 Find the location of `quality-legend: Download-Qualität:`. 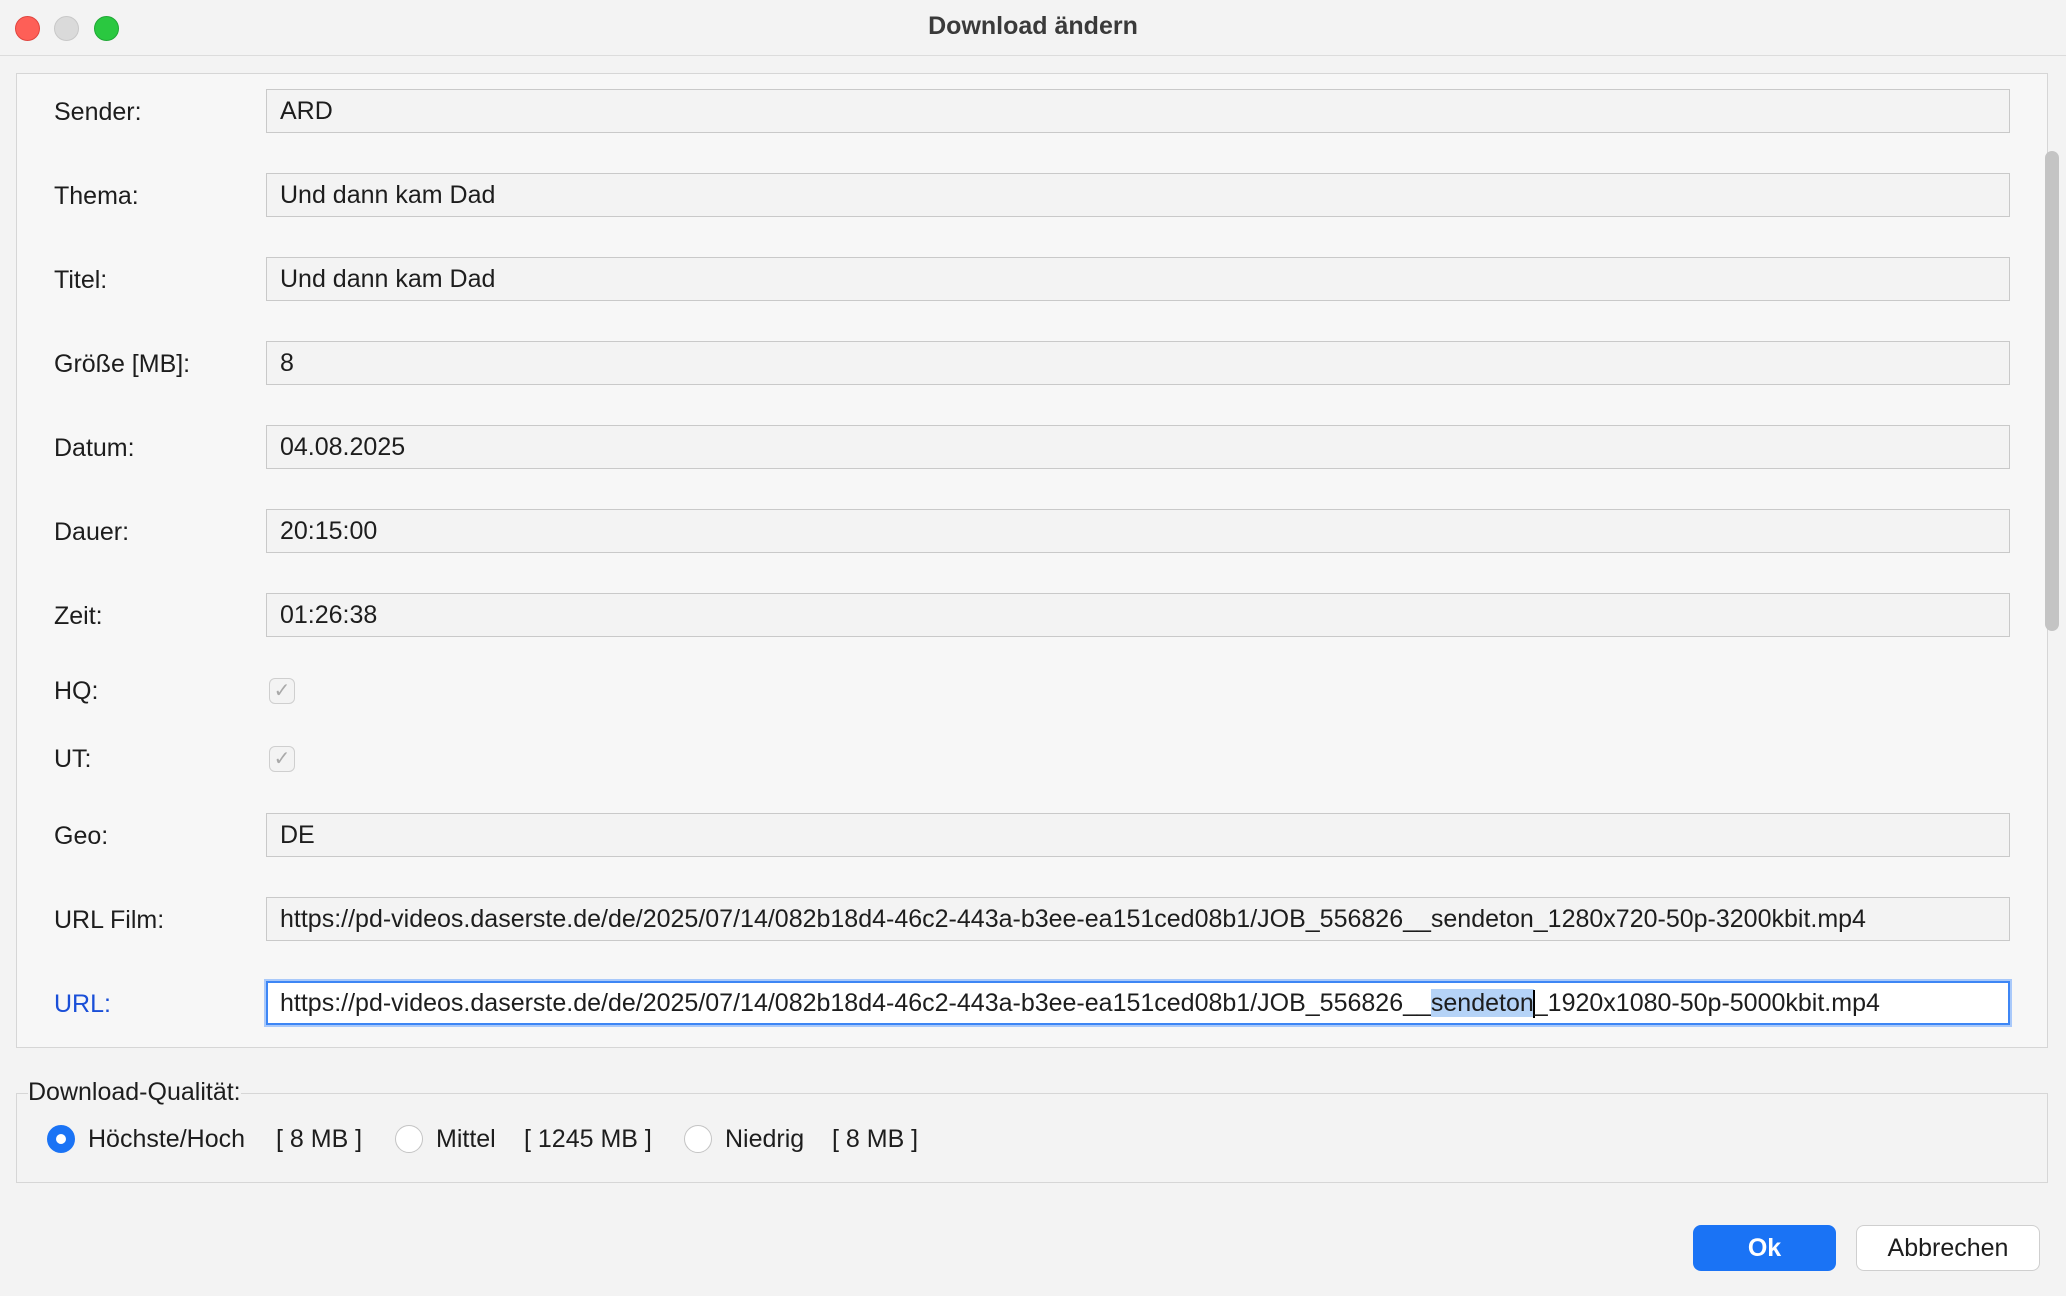

quality-legend: Download-Qualität: is located at coordinates (134, 1092).